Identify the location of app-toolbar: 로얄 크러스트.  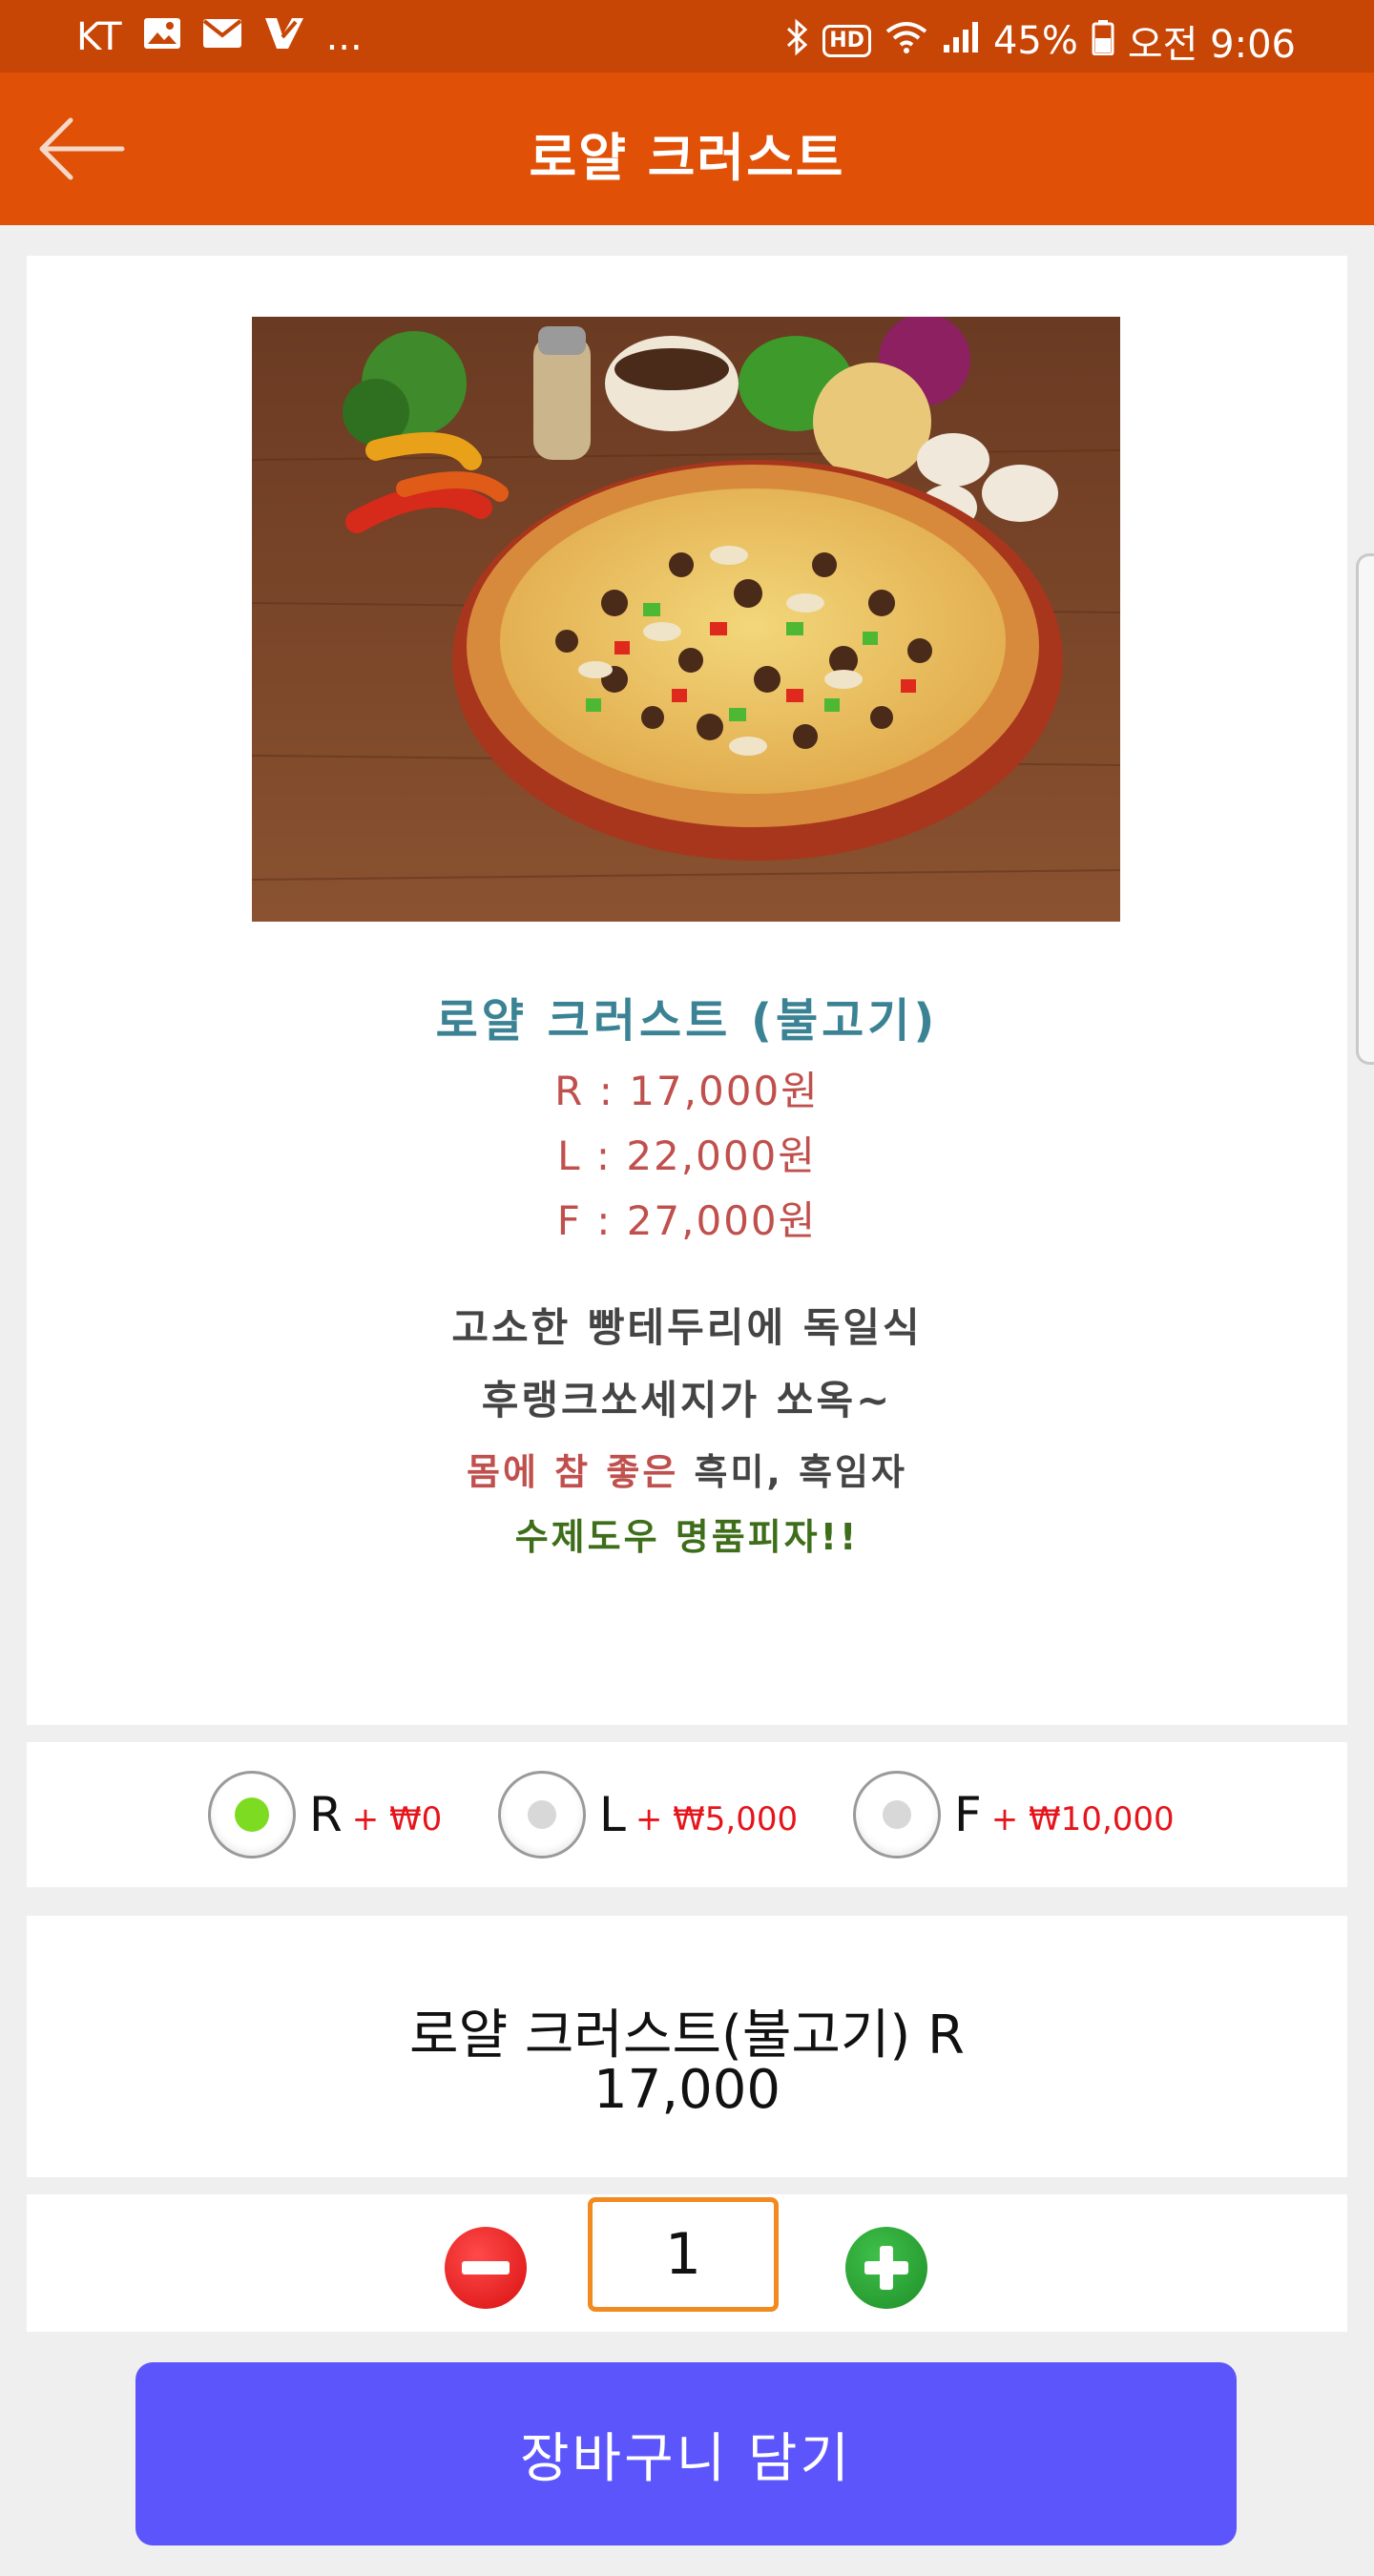
(687, 149).